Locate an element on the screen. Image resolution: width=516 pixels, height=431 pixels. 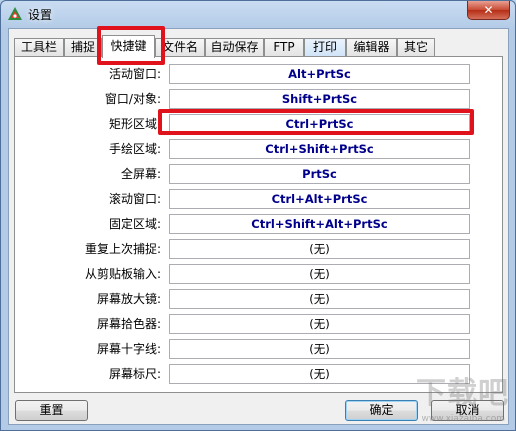
tab-capture: 捕捉 is located at coordinates (83, 47).